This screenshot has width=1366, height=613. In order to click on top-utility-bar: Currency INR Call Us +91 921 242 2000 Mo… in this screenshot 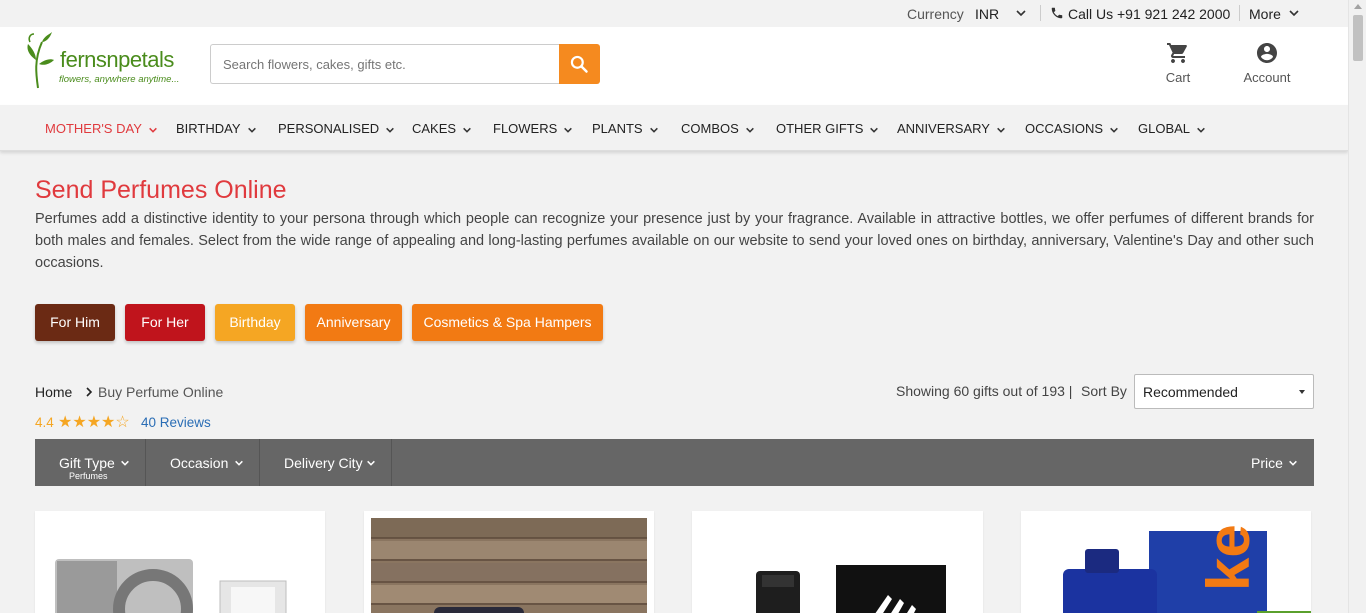, I will do `click(674, 13)`.